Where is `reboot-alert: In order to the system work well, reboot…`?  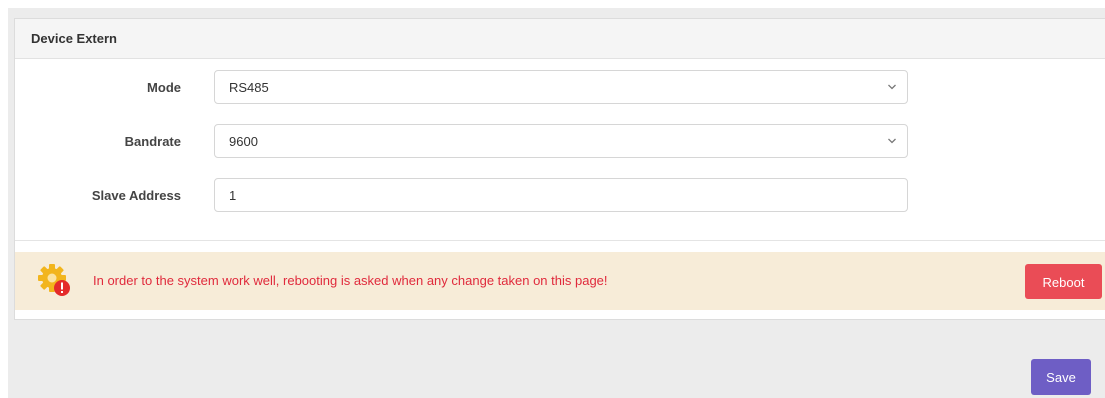
reboot-alert: In order to the system work well, reboot… is located at coordinates (560, 281).